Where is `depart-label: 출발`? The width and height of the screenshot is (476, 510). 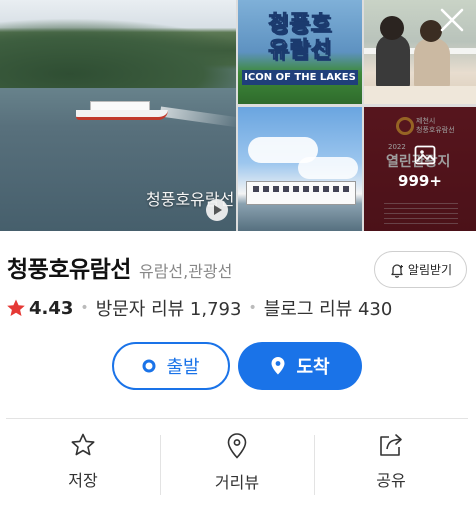 depart-label: 출발 is located at coordinates (183, 367).